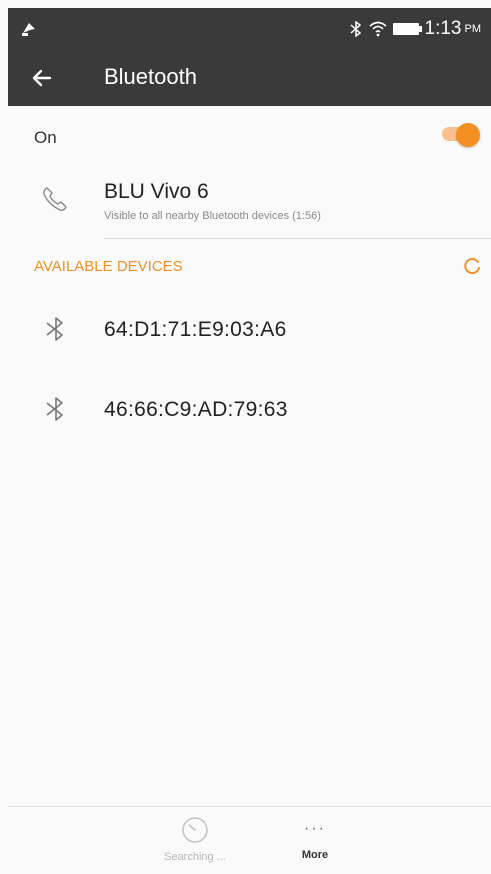 The height and width of the screenshot is (874, 491). What do you see at coordinates (297, 238) in the screenshot?
I see `divider` at bounding box center [297, 238].